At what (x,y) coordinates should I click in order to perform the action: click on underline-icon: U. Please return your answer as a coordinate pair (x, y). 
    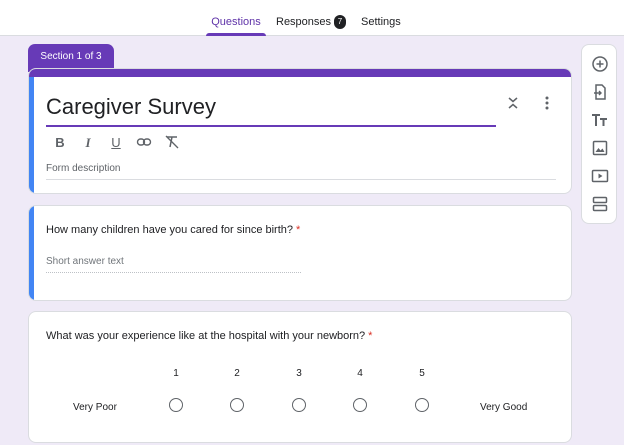
    Looking at the image, I should click on (116, 143).